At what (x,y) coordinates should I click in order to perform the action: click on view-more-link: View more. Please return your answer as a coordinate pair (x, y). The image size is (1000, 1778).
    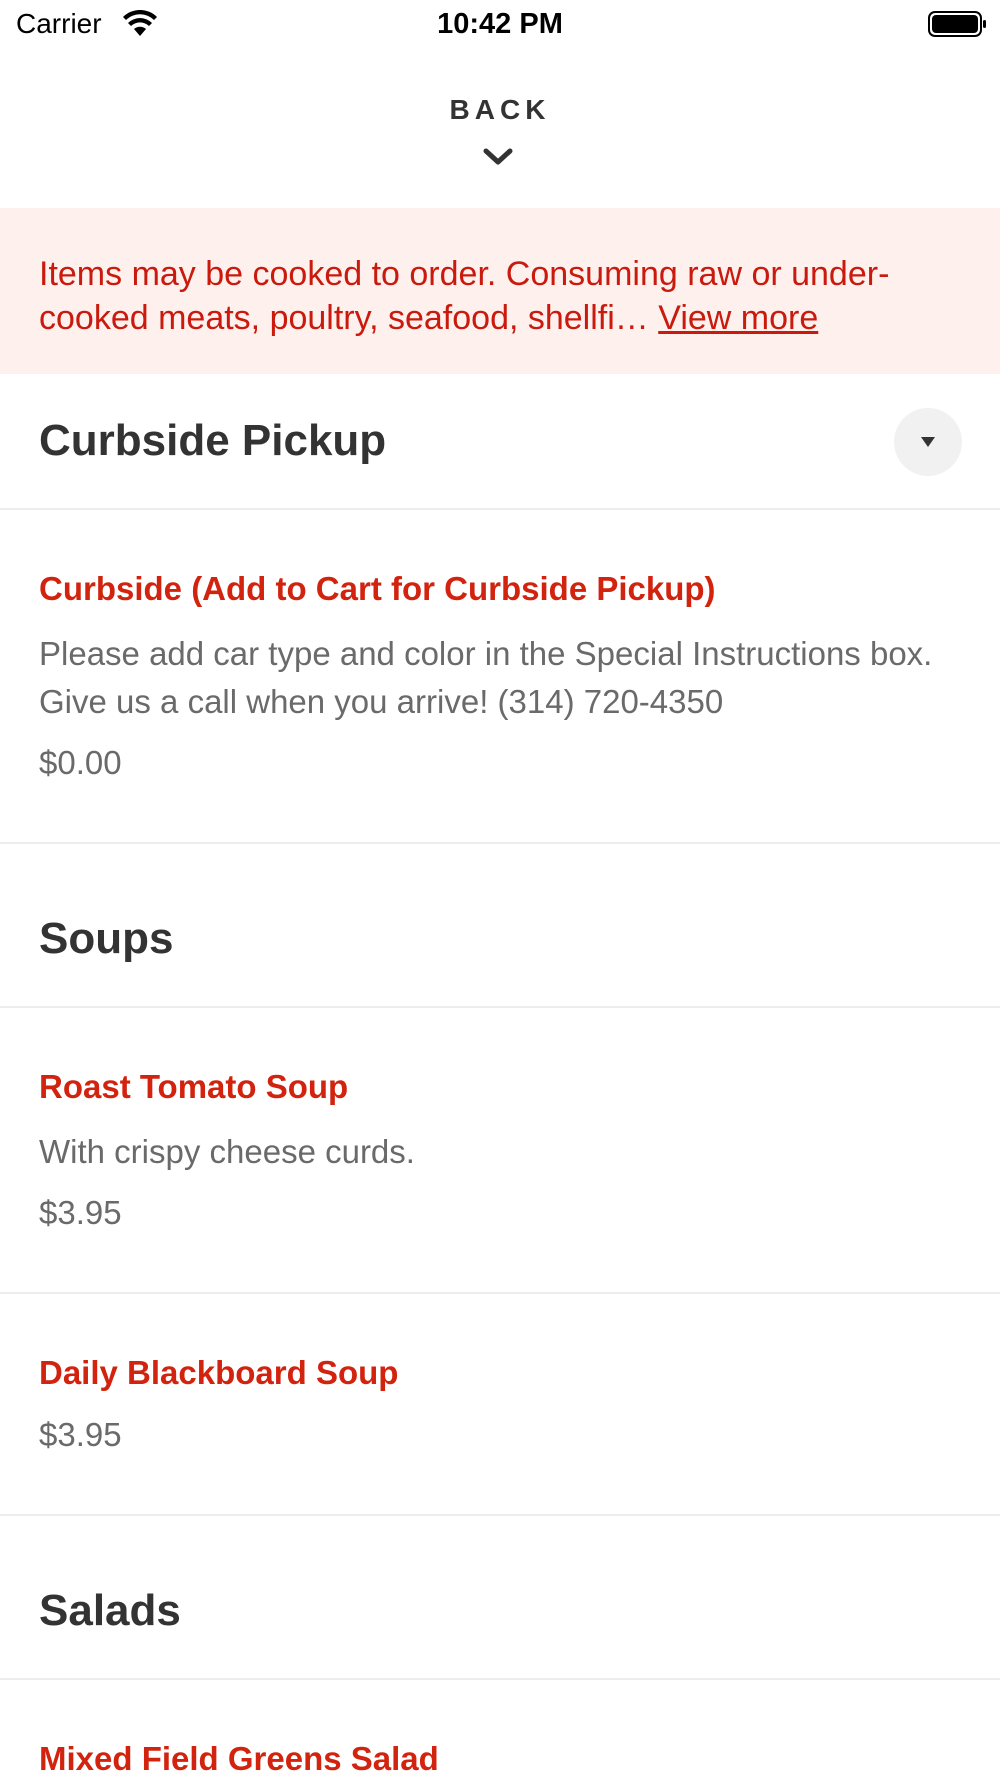
    Looking at the image, I should click on (738, 318).